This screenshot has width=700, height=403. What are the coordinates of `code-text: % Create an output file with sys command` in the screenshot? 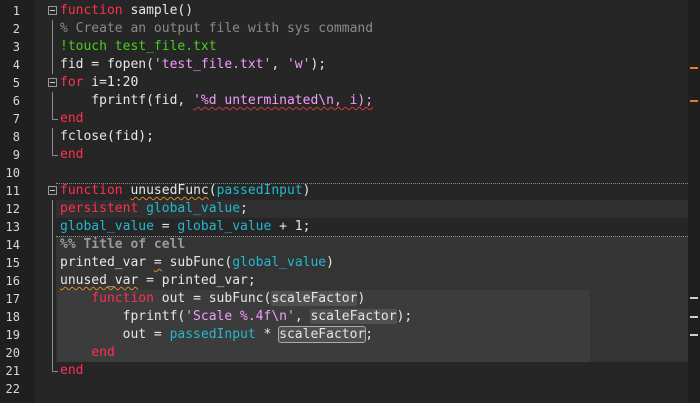 It's located at (216, 29).